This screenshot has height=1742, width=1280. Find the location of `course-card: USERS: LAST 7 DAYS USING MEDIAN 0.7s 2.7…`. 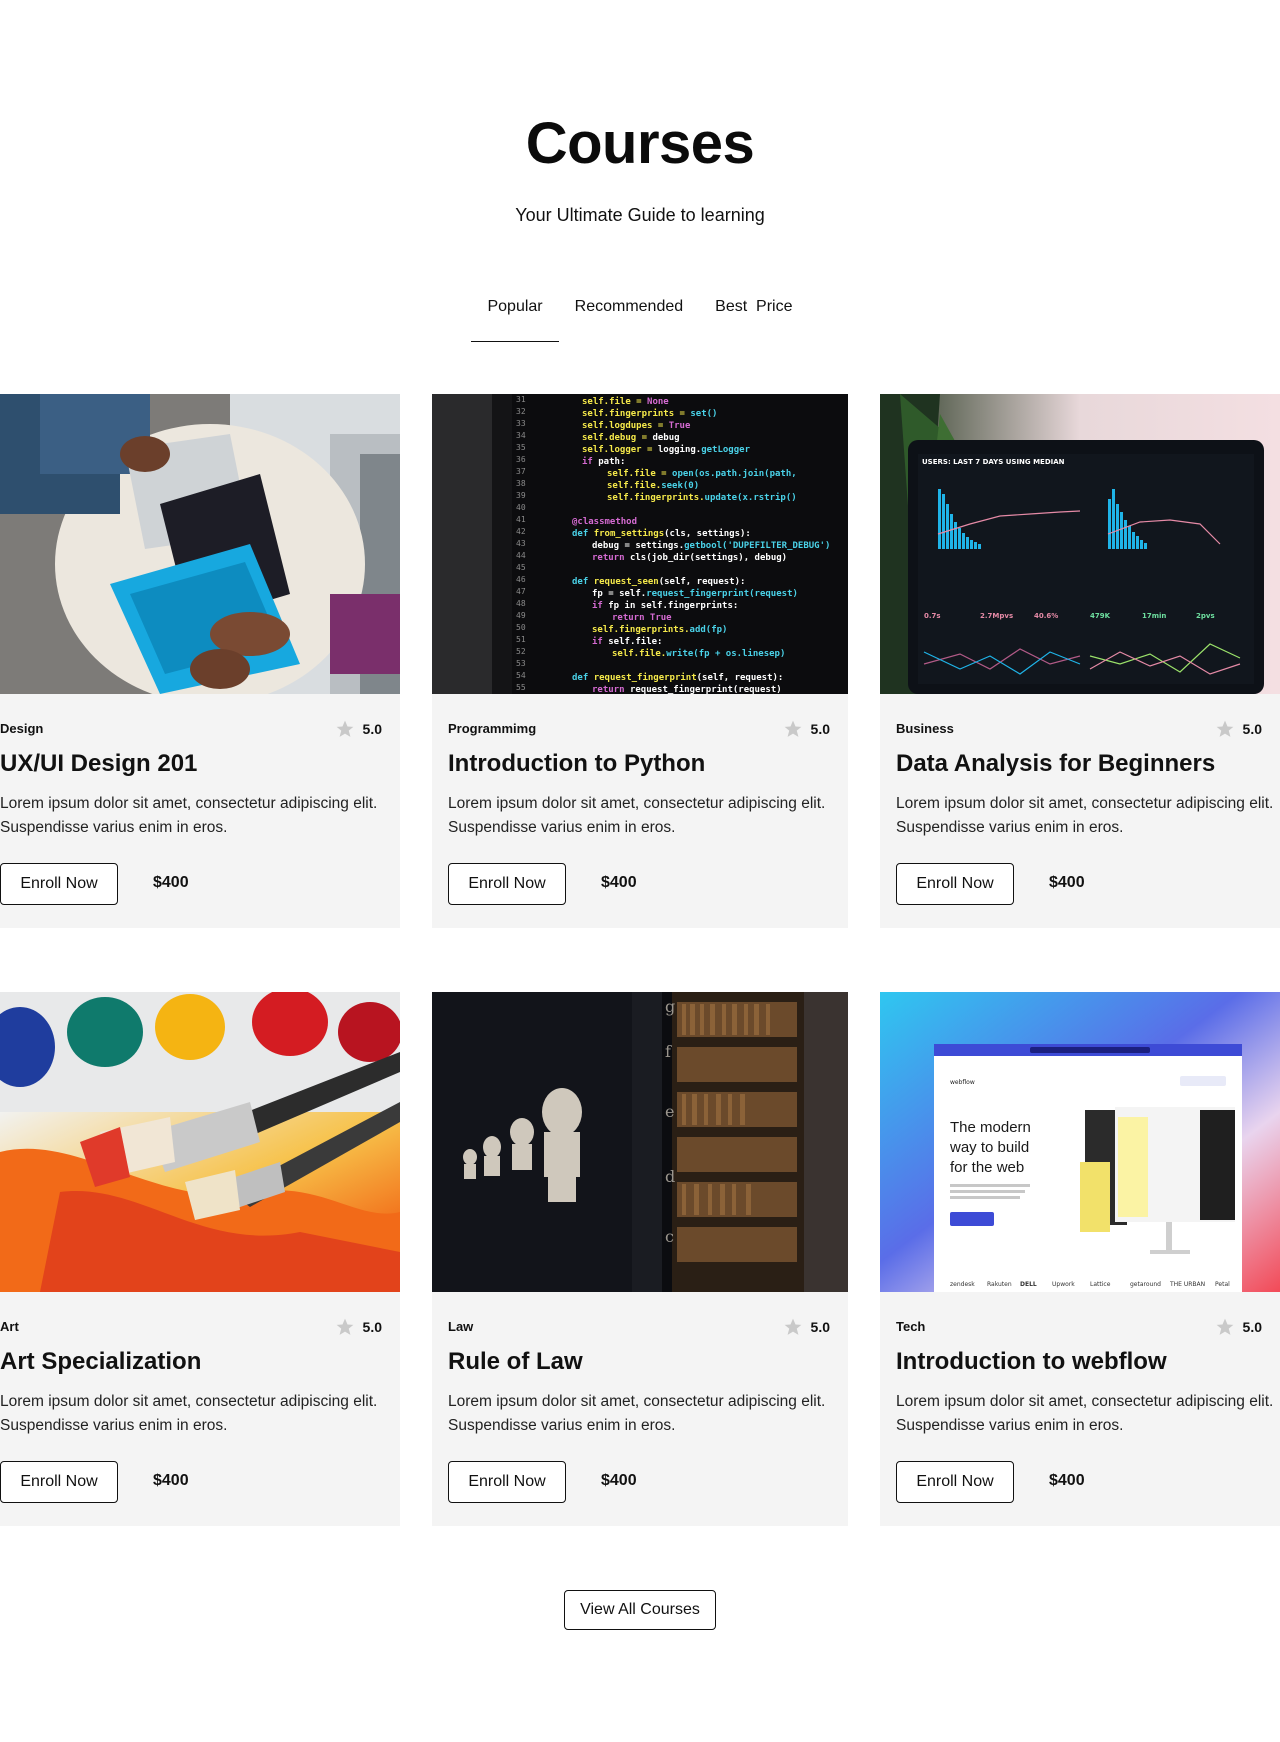

course-card: USERS: LAST 7 DAYS USING MEDIAN 0.7s 2.7… is located at coordinates (1080, 661).